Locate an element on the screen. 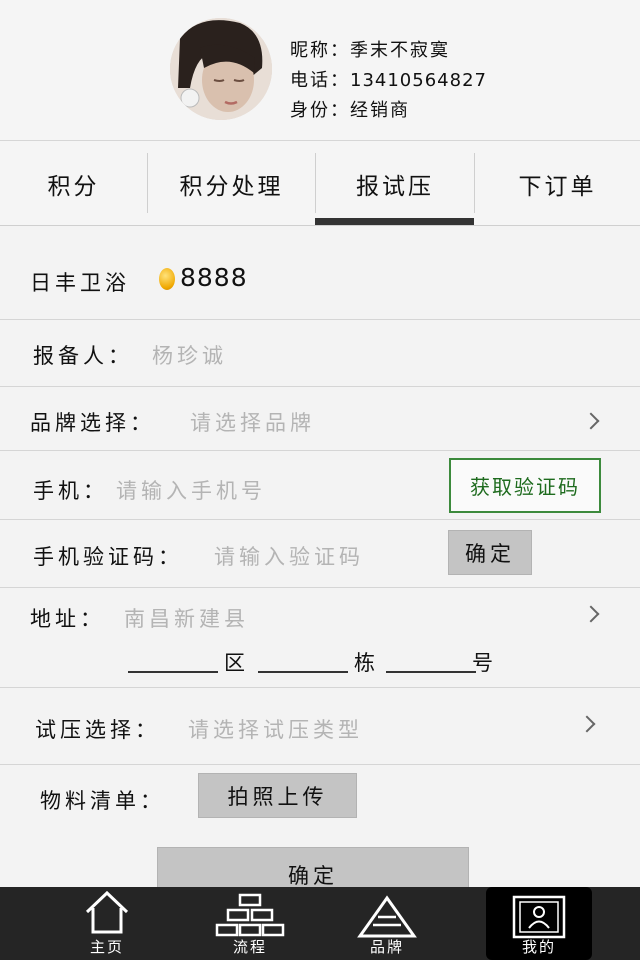 This screenshot has height=960, width=640. nav-flow: 流程 is located at coordinates (250, 923).